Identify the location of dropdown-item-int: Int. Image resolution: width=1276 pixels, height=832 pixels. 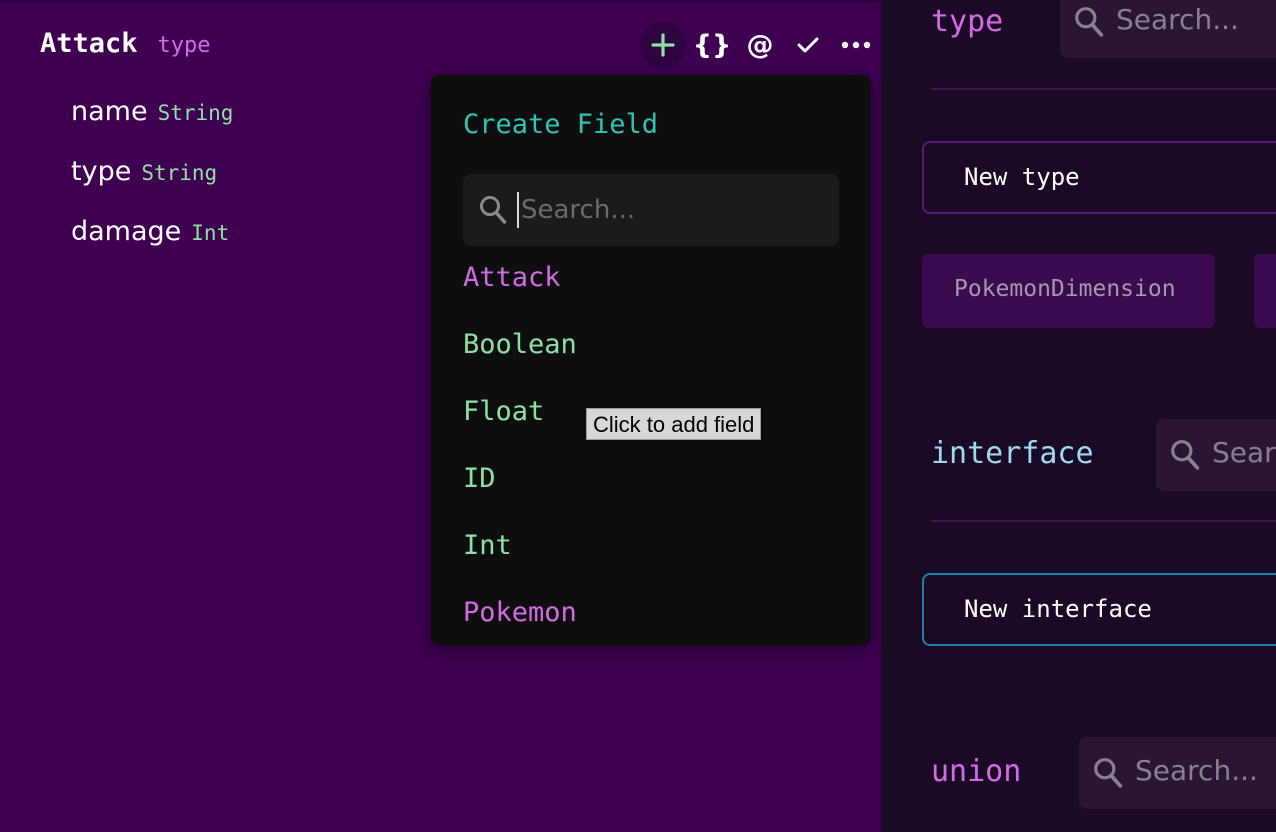
(487, 545).